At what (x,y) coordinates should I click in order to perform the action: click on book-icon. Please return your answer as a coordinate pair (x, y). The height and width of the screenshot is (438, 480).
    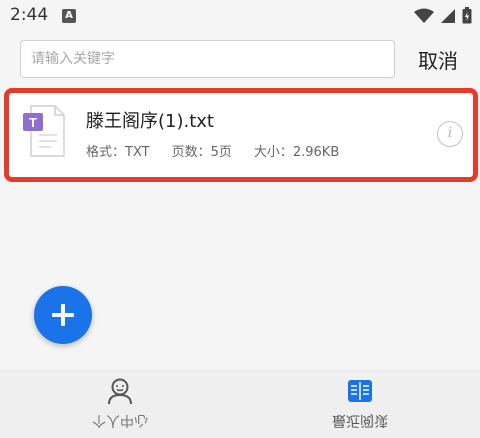
    Looking at the image, I should click on (360, 391).